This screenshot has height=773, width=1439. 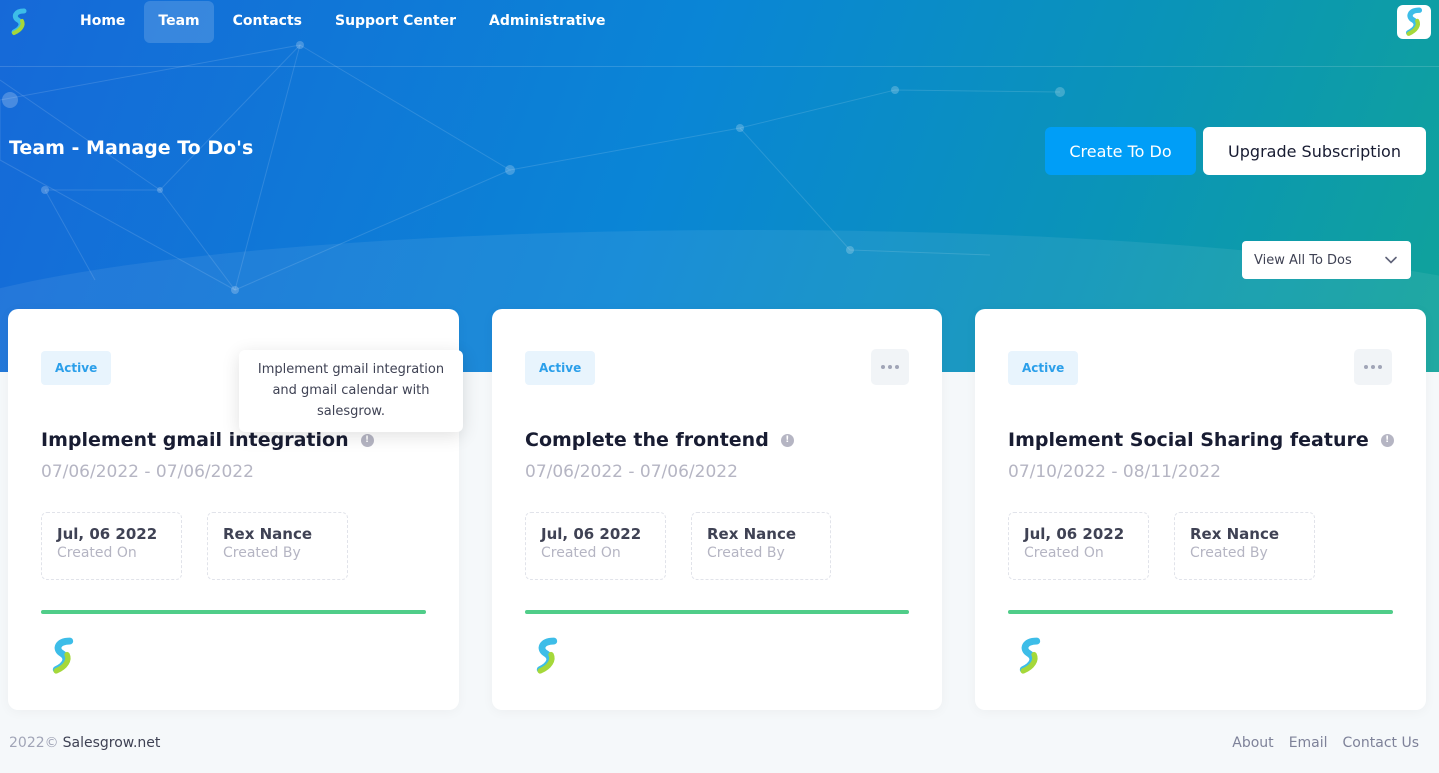 What do you see at coordinates (131, 148) in the screenshot?
I see `page-title: Team - Manage To Do's` at bounding box center [131, 148].